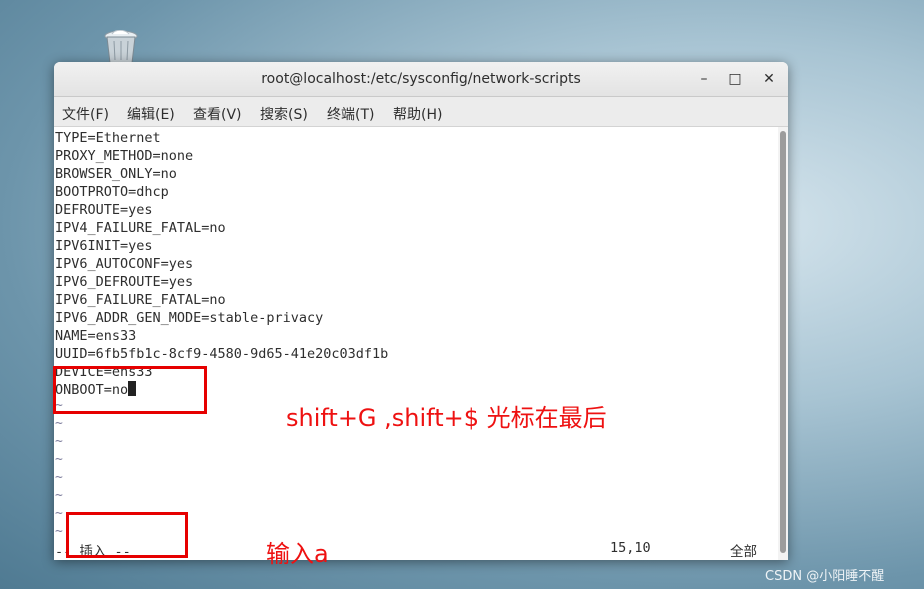  What do you see at coordinates (85, 114) in the screenshot?
I see `menu-file: 文件(F)` at bounding box center [85, 114].